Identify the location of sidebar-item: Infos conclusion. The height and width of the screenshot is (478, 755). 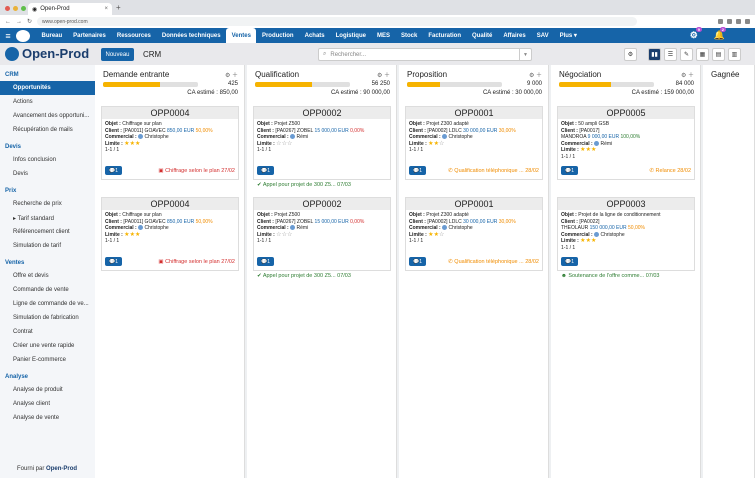
(47, 160).